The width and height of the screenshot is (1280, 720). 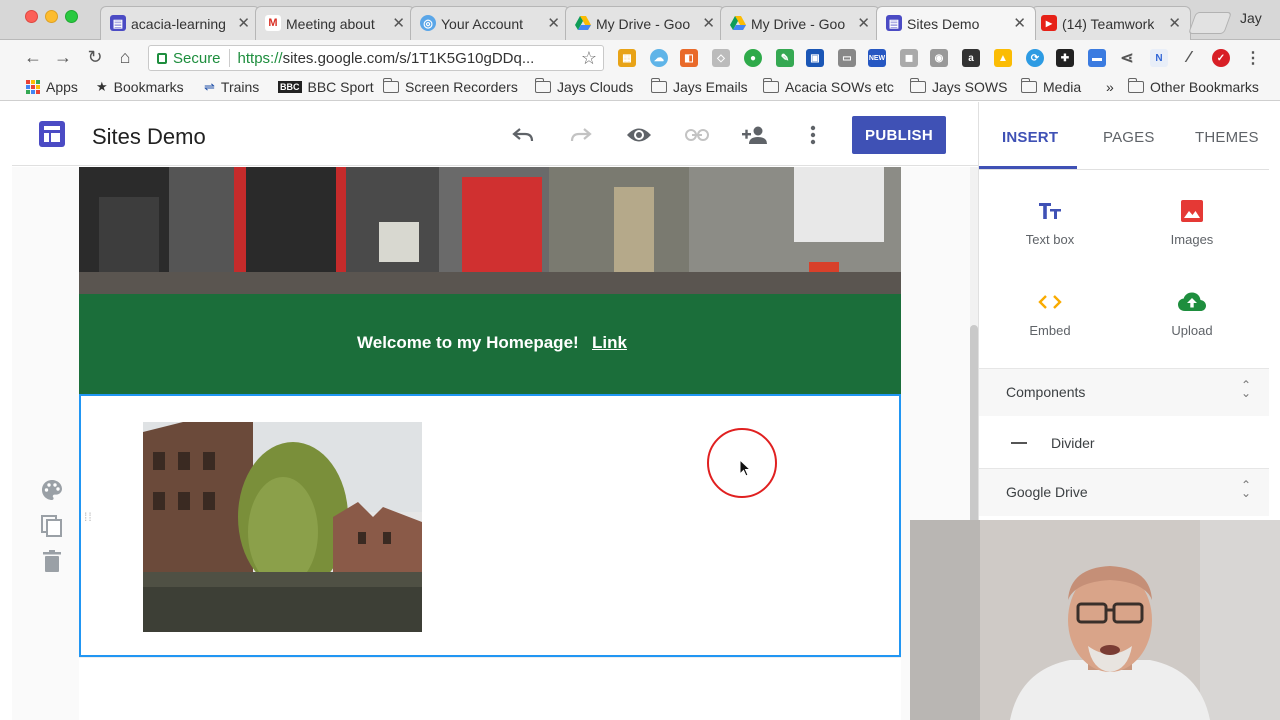 I want to click on lock-icon, so click(x=162, y=58).